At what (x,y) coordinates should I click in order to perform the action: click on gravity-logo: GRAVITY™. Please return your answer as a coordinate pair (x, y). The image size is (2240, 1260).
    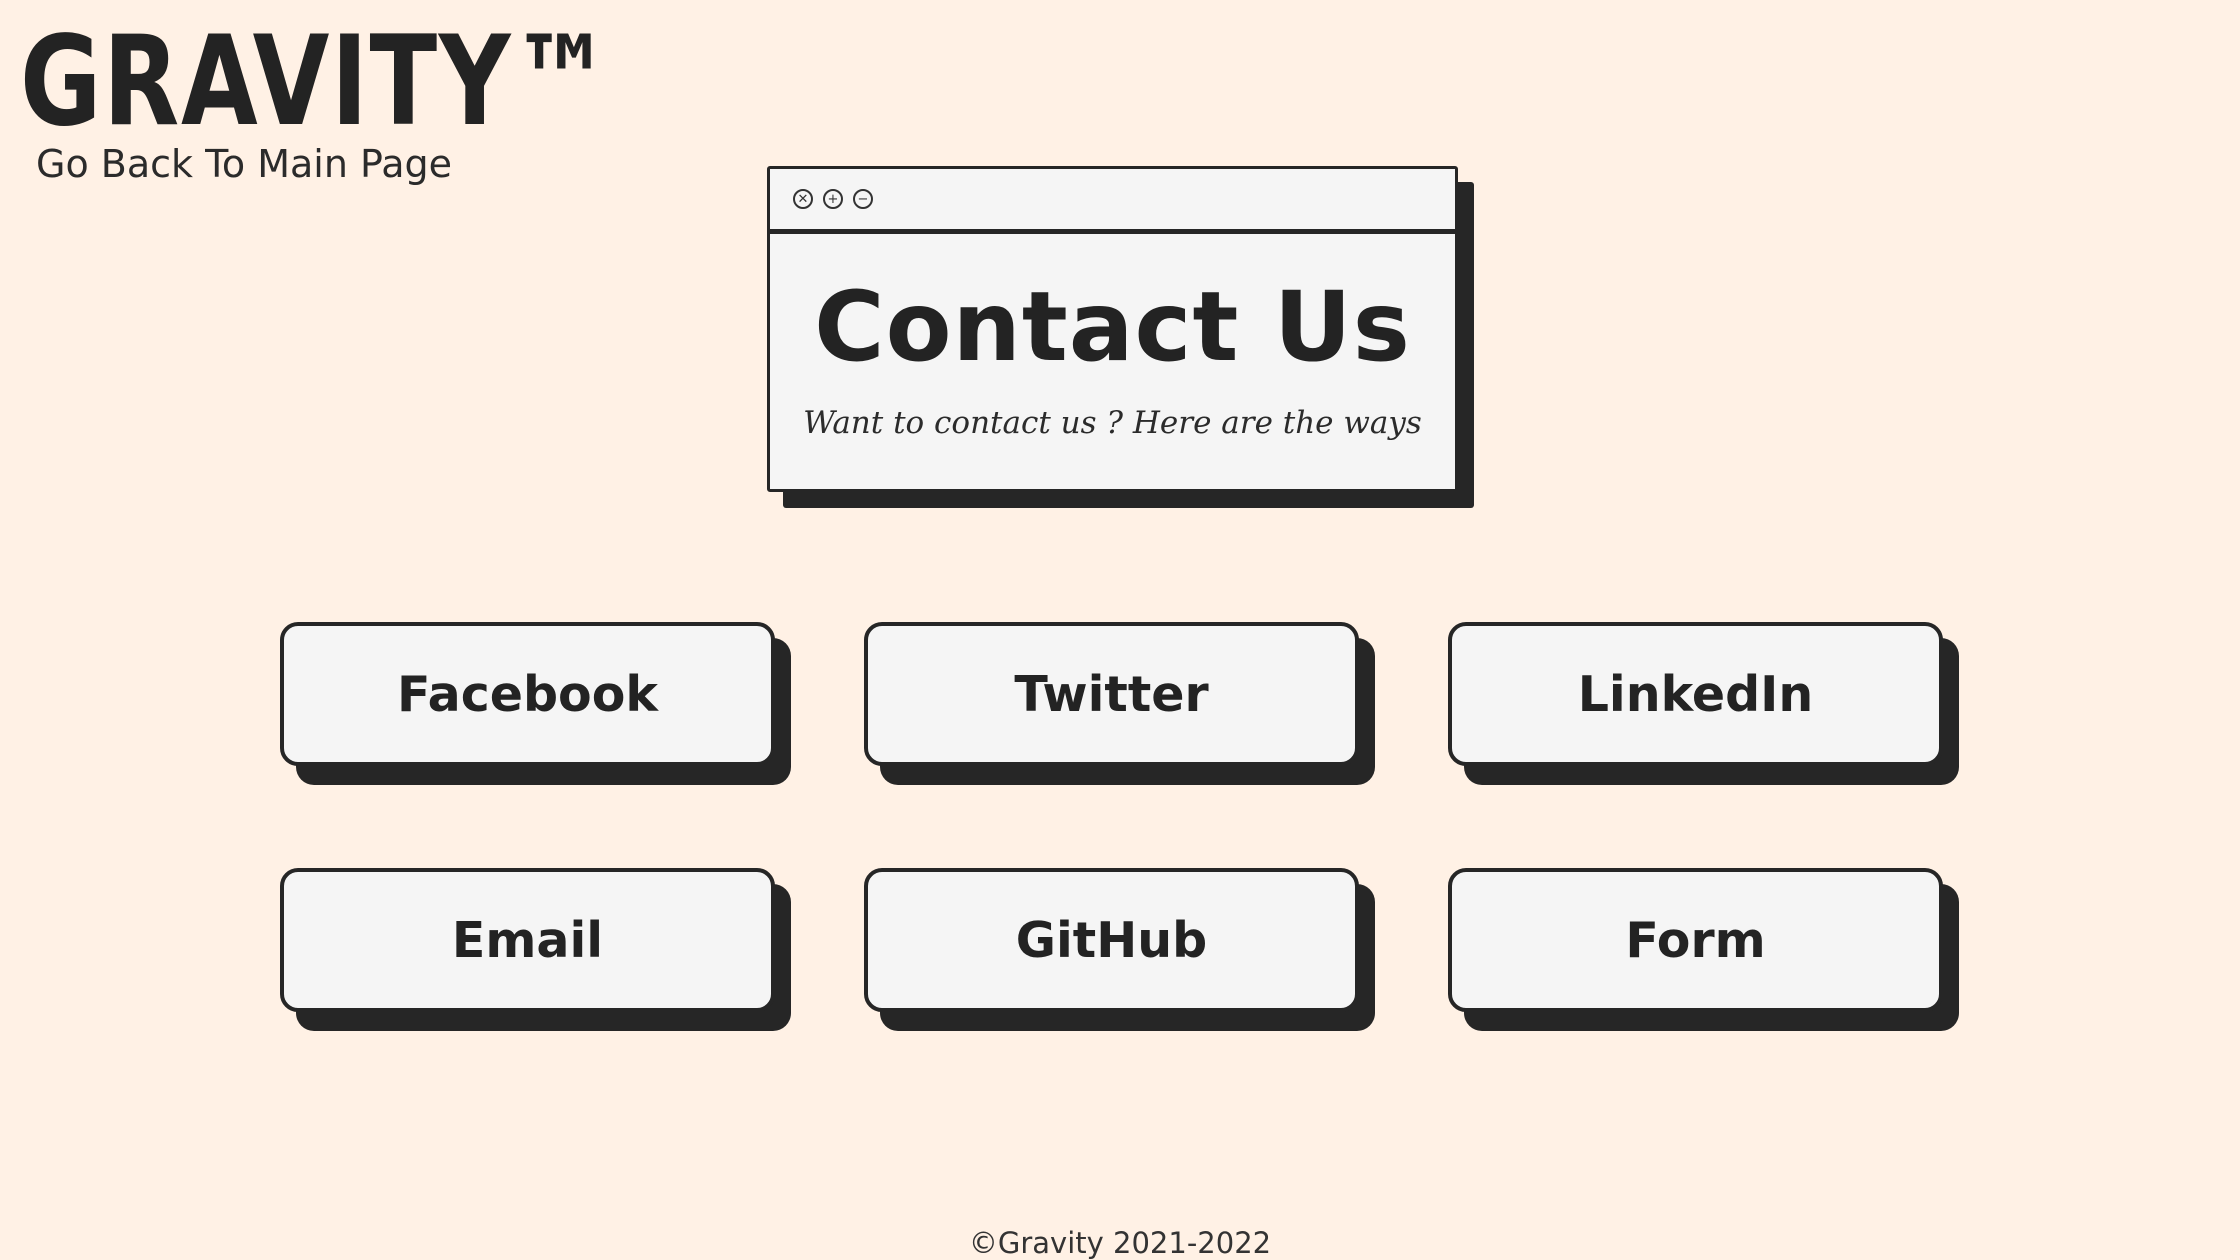
    Looking at the image, I should click on (317, 82).